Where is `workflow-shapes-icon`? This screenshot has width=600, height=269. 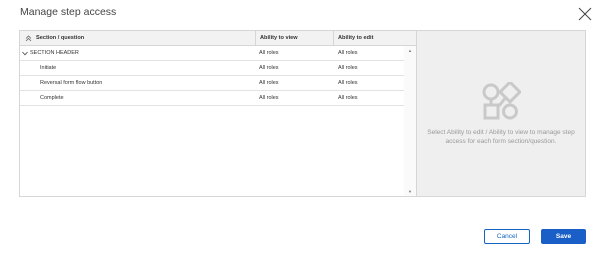 workflow-shapes-icon is located at coordinates (501, 100).